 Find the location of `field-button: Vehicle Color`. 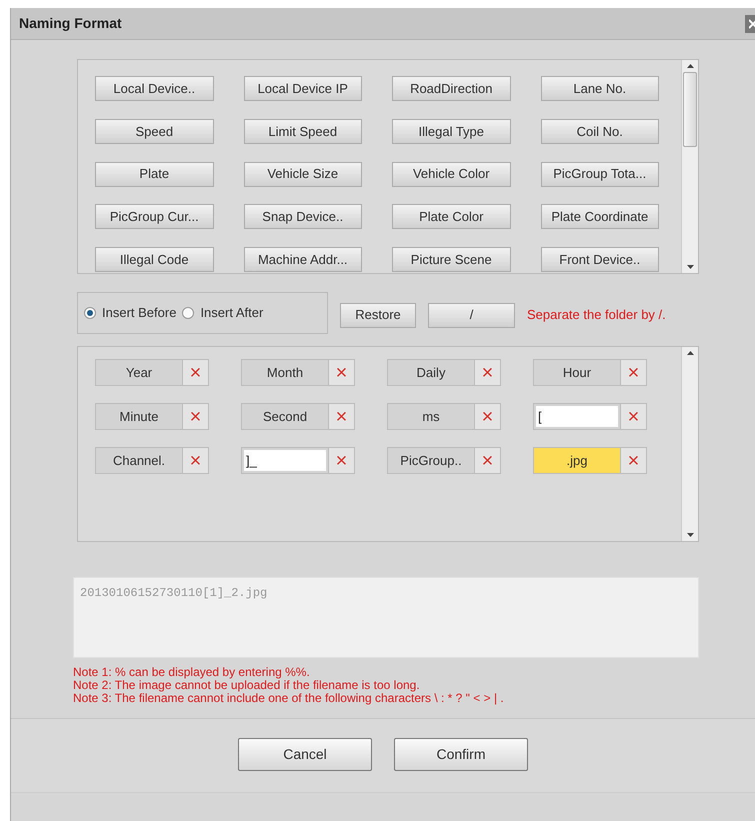

field-button: Vehicle Color is located at coordinates (451, 174).